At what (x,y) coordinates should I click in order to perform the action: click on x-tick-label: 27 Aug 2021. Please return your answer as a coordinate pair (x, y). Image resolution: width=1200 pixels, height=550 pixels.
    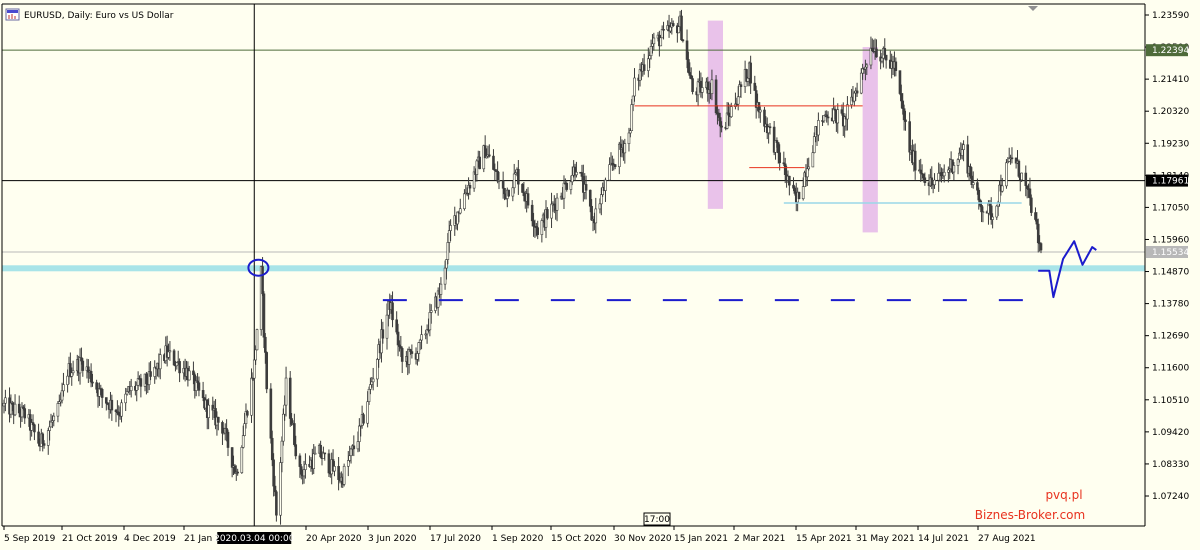
    Looking at the image, I should click on (1007, 539).